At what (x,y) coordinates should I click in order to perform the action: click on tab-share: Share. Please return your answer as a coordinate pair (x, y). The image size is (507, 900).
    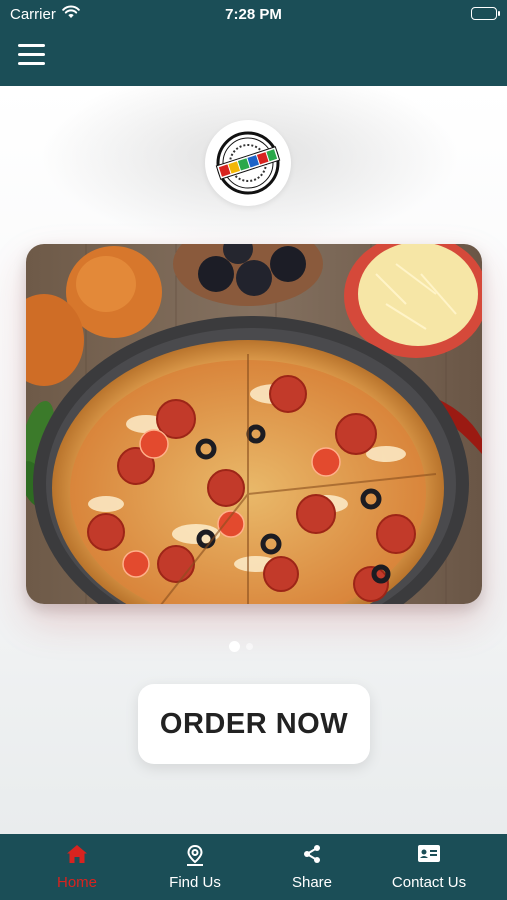
    Looking at the image, I should click on (312, 867).